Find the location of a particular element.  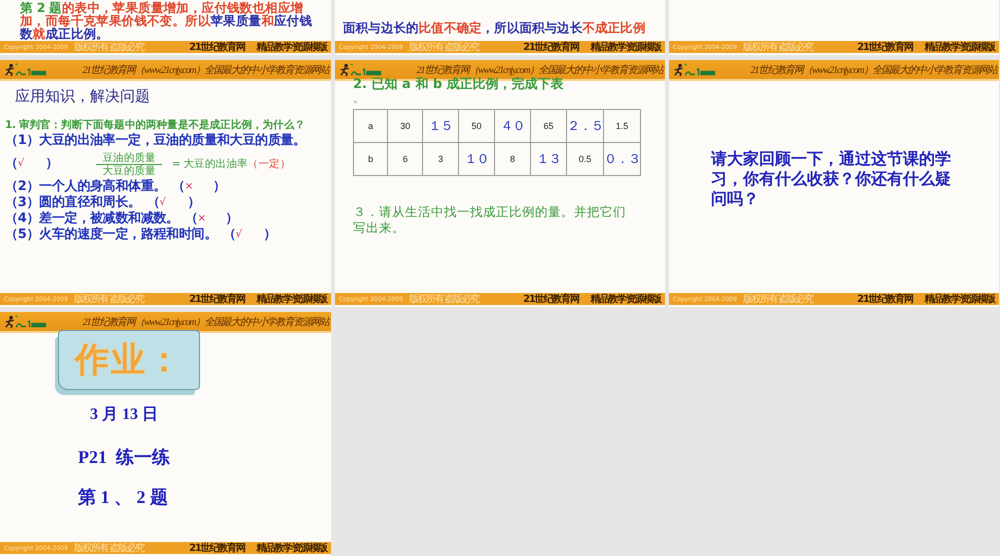

table-cell: １５ is located at coordinates (440, 126).